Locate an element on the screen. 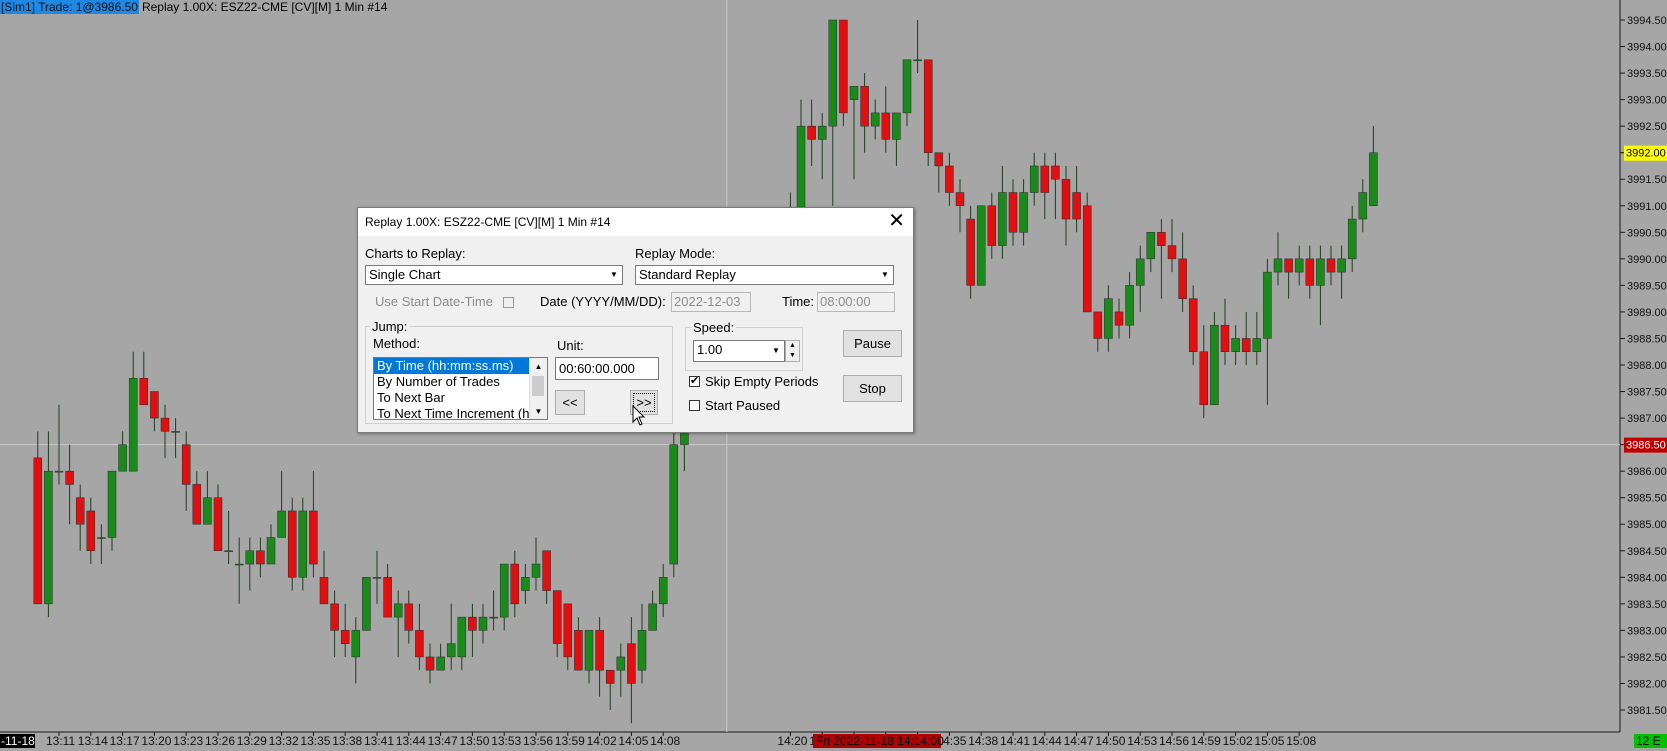 Image resolution: width=1667 pixels, height=751 pixels. method-option-next-time-increment: To Next Time Increment (h is located at coordinates (460, 412).